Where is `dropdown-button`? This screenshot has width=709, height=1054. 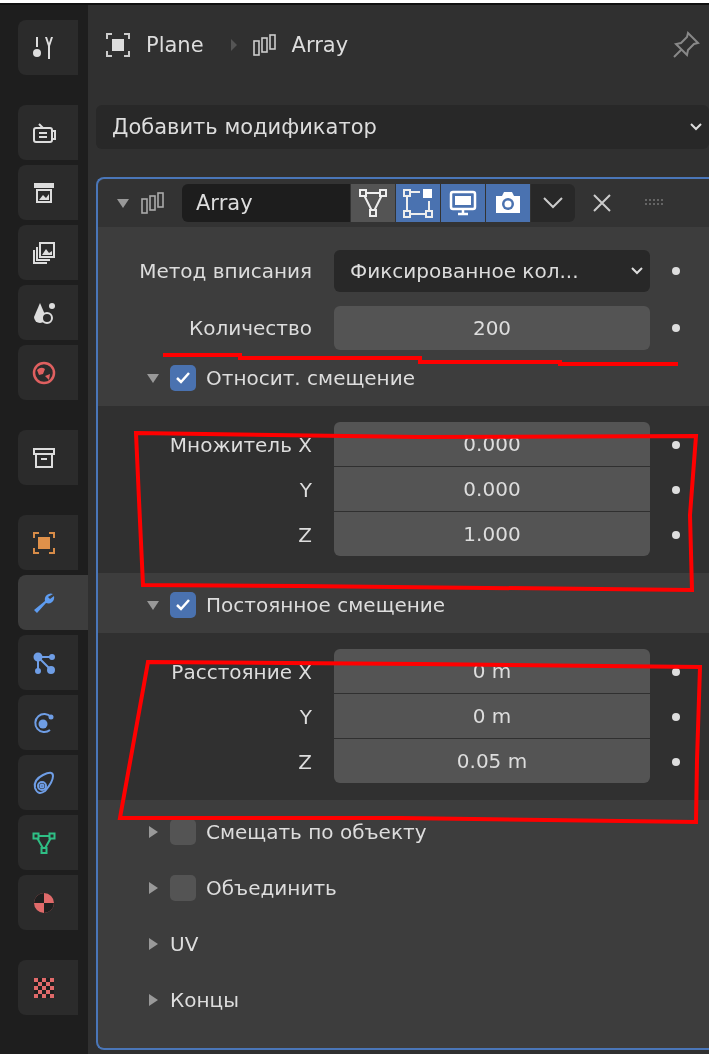 dropdown-button is located at coordinates (552, 203).